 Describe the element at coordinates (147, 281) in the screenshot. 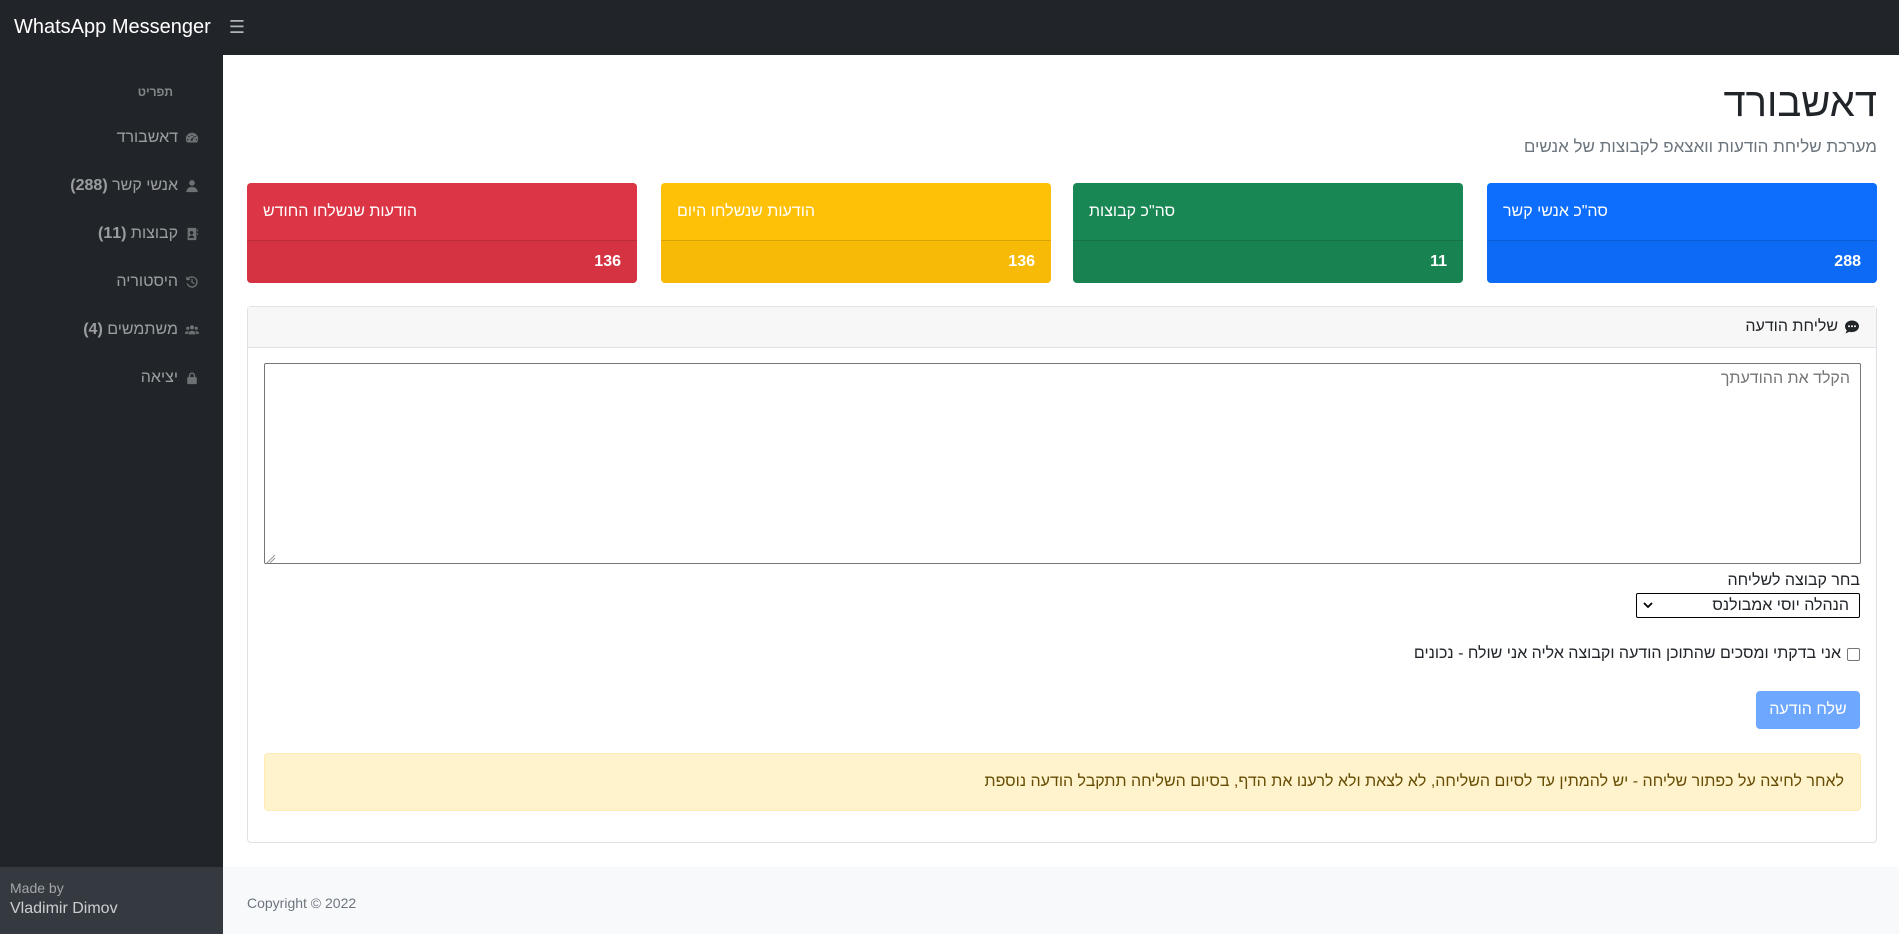

I see `sidebar-item-label: היסטוריה` at that location.